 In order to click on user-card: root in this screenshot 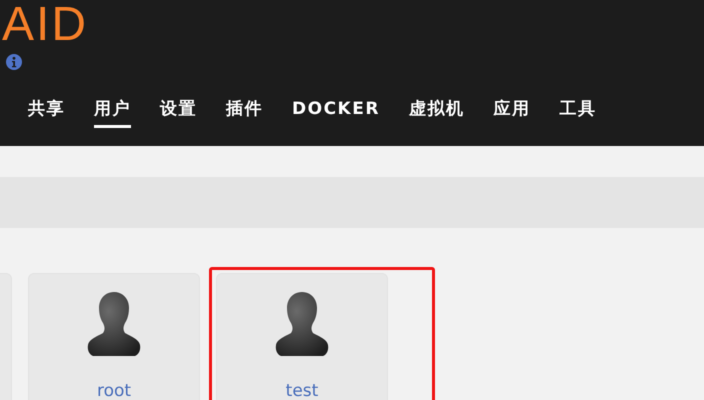, I will do `click(114, 336)`.